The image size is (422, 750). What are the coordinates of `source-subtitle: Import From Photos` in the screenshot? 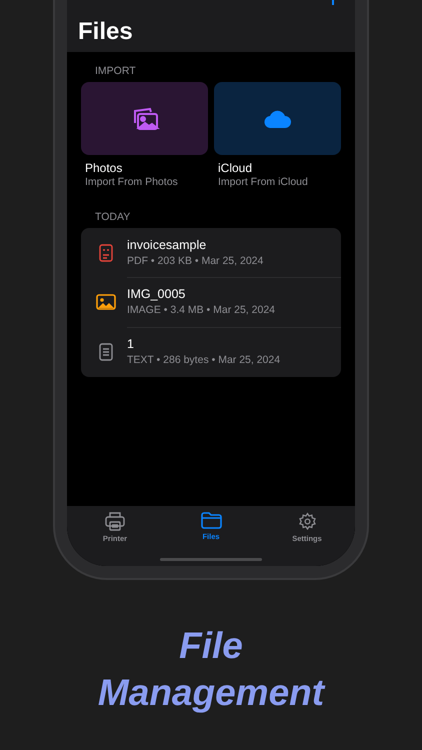 It's located at (132, 182).